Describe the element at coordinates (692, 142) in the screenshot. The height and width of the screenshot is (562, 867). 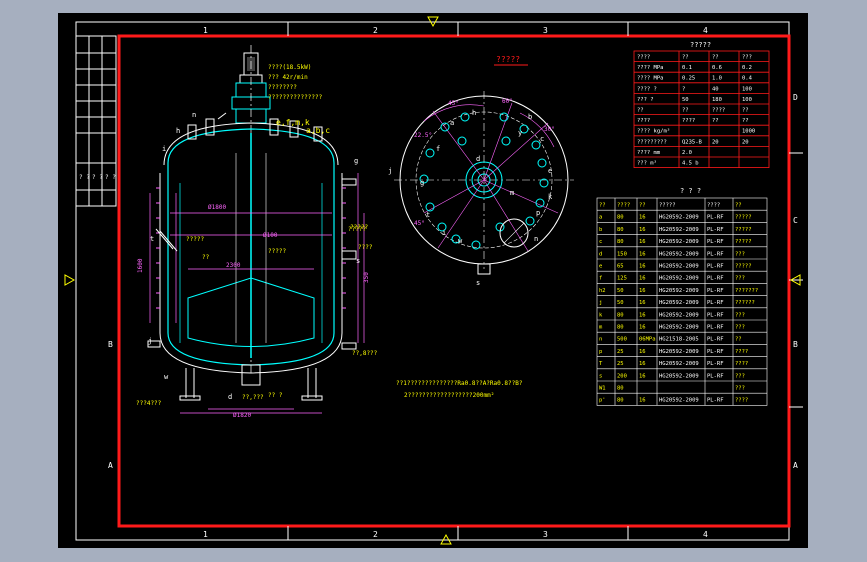
I see `tech-table-cell: Q235-B` at that location.